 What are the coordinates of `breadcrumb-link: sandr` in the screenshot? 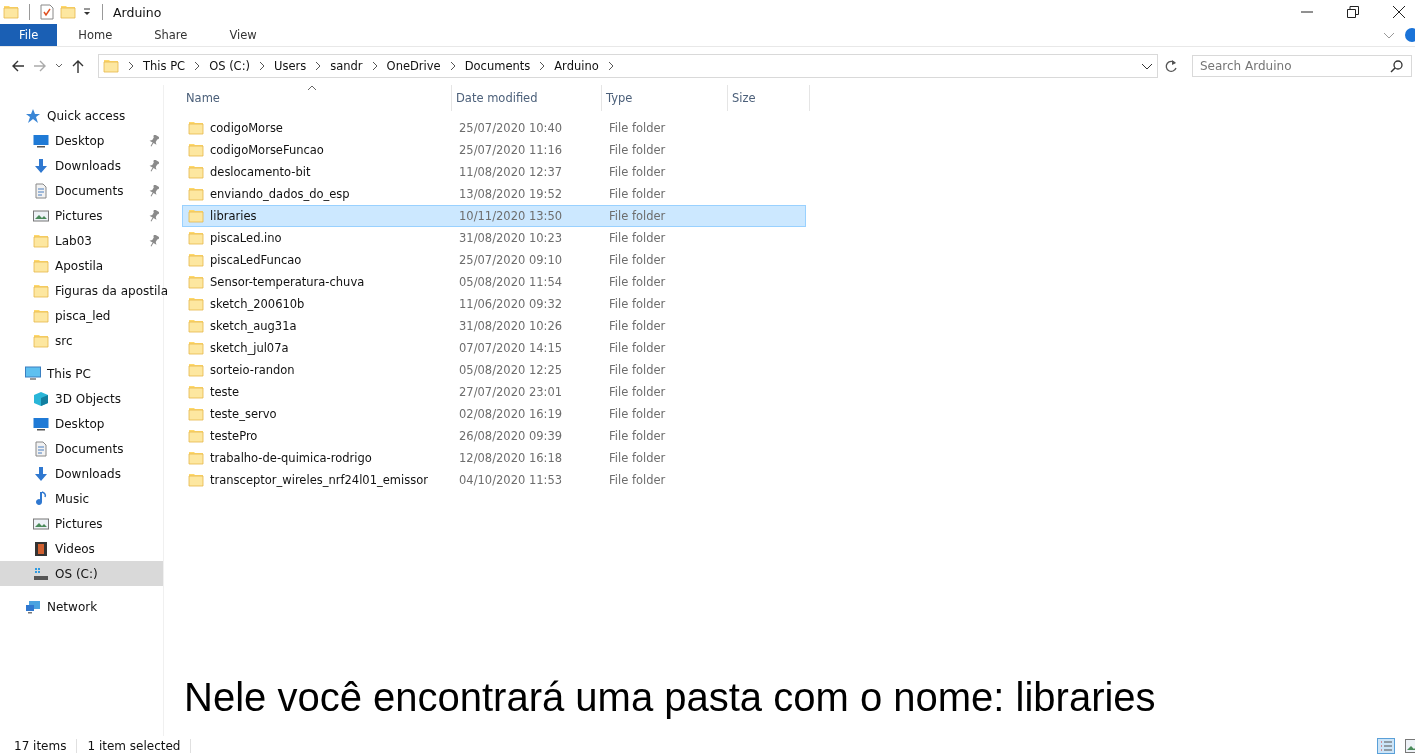 It's located at (346, 66).